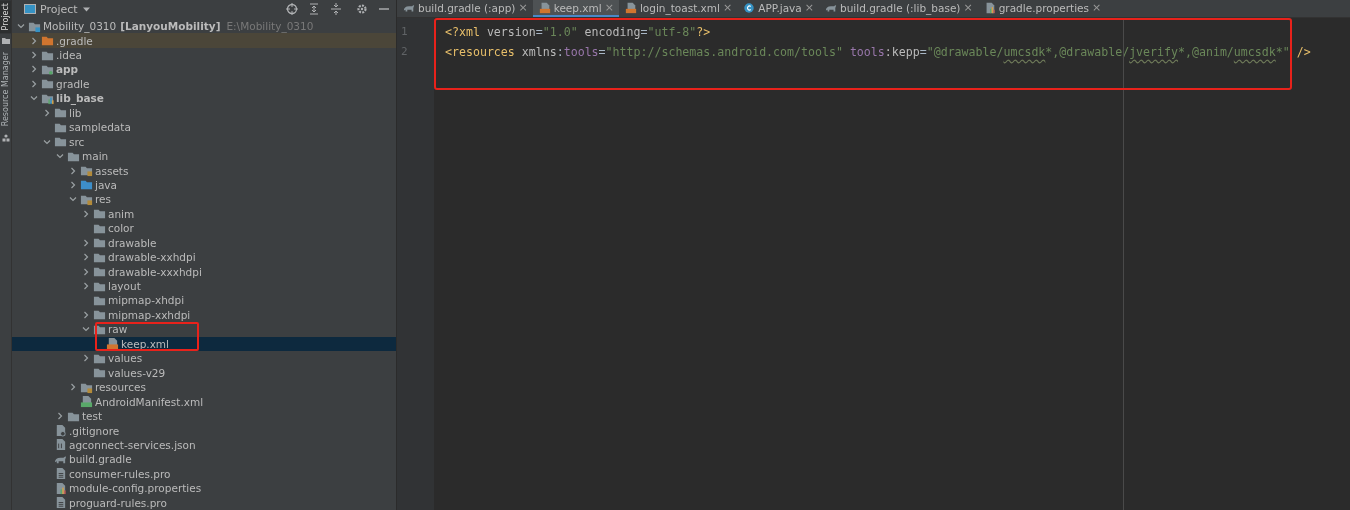  Describe the element at coordinates (100, 127) in the screenshot. I see `item-label: sampledata` at that location.